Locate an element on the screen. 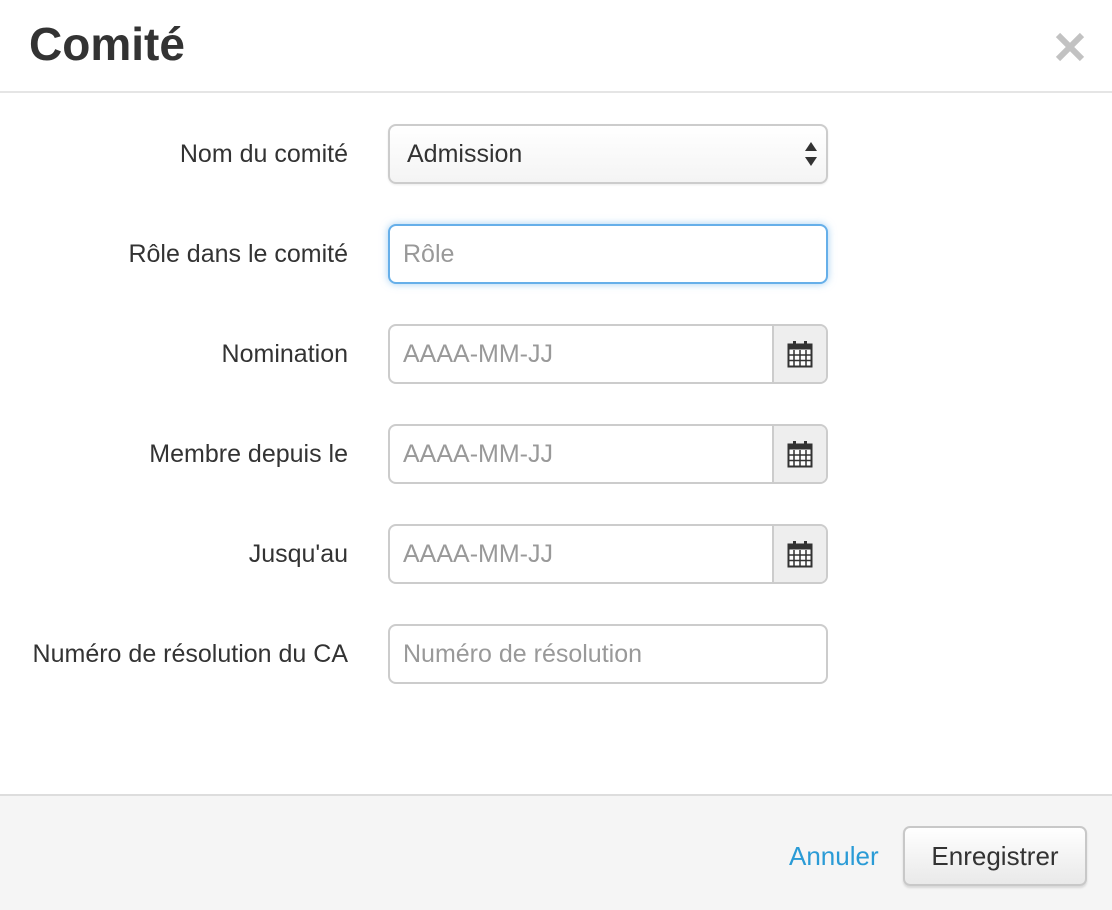 Image resolution: width=1112 pixels, height=910 pixels. member-since-field is located at coordinates (608, 454).